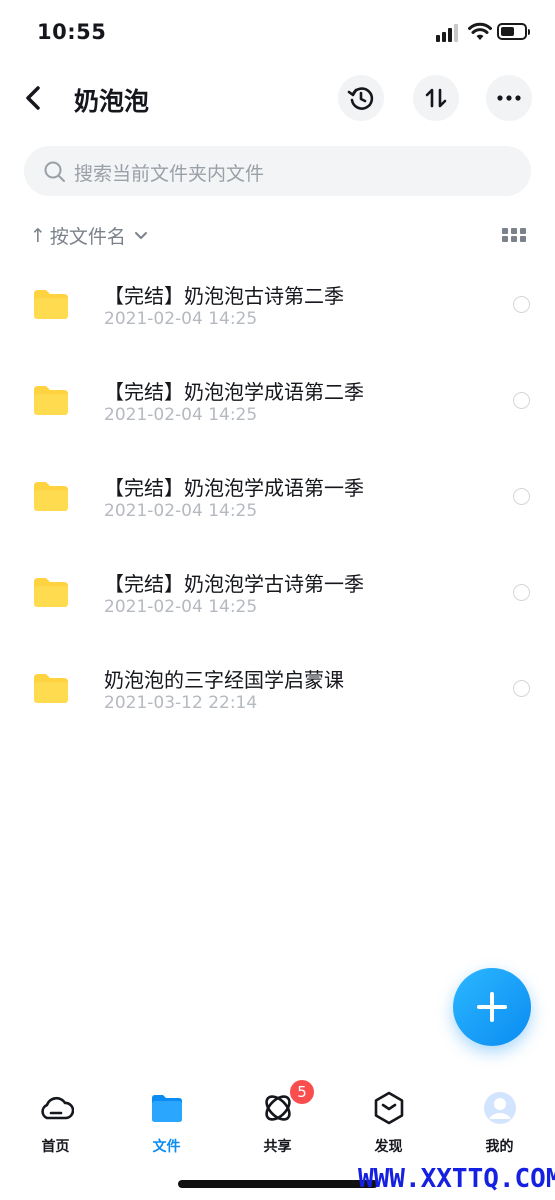 The height and width of the screenshot is (1200, 555). Describe the element at coordinates (277, 171) in the screenshot. I see `search-input: 搜索当前文件夹内文件` at that location.